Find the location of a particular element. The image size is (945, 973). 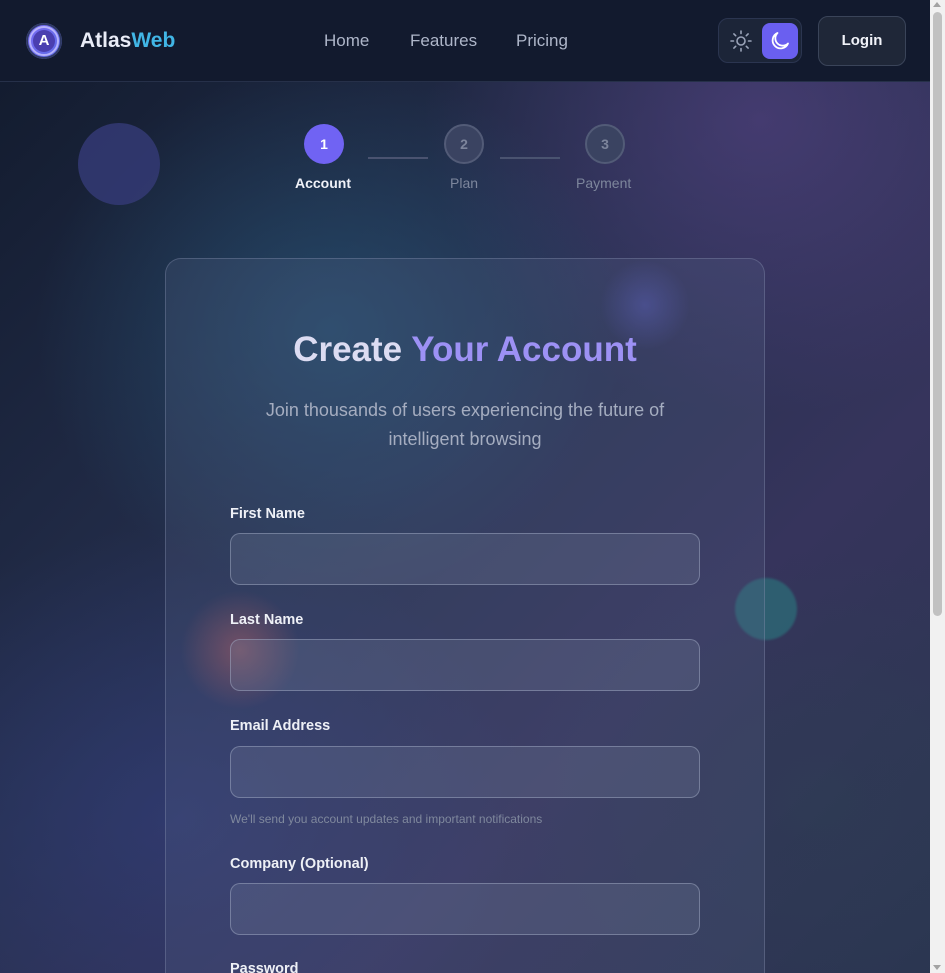

title-part1: Create is located at coordinates (352, 349).